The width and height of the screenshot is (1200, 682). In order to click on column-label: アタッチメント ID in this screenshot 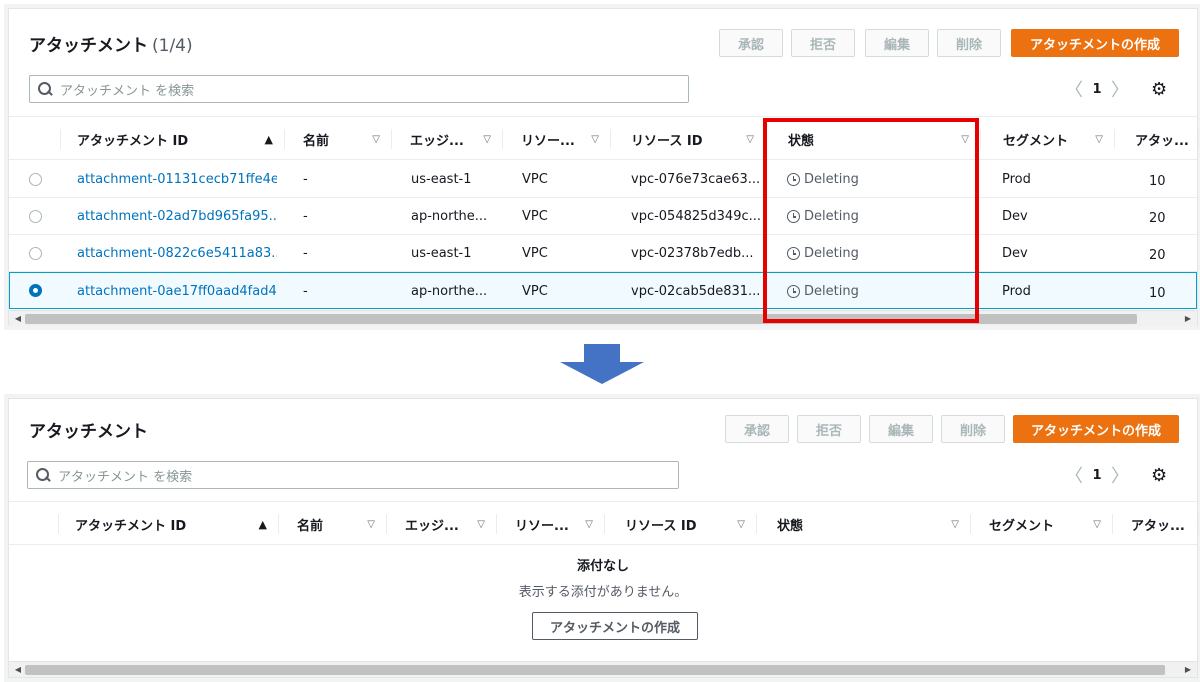, I will do `click(133, 141)`.